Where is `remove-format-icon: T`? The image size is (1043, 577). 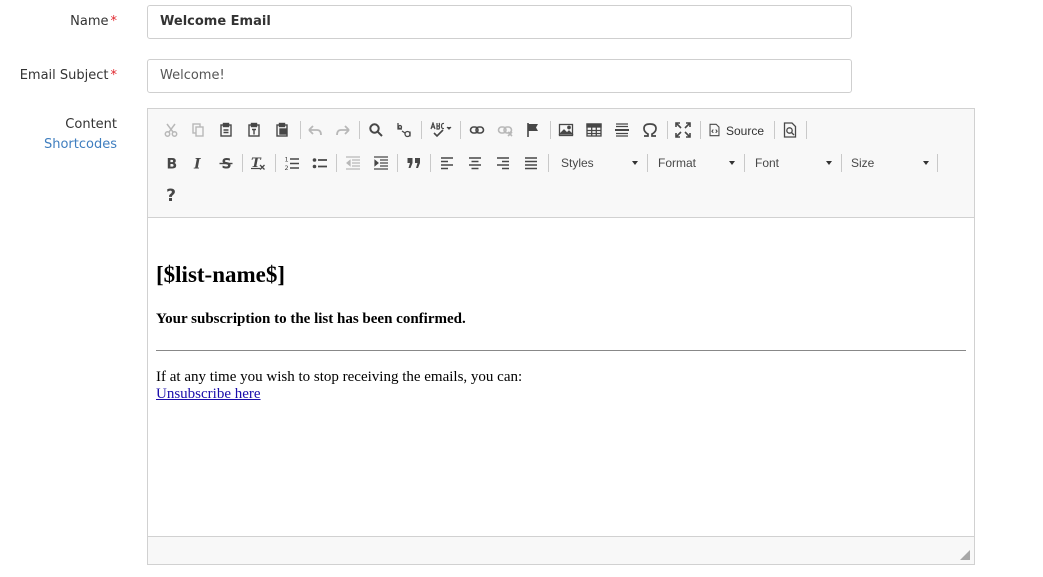 remove-format-icon: T is located at coordinates (258, 163).